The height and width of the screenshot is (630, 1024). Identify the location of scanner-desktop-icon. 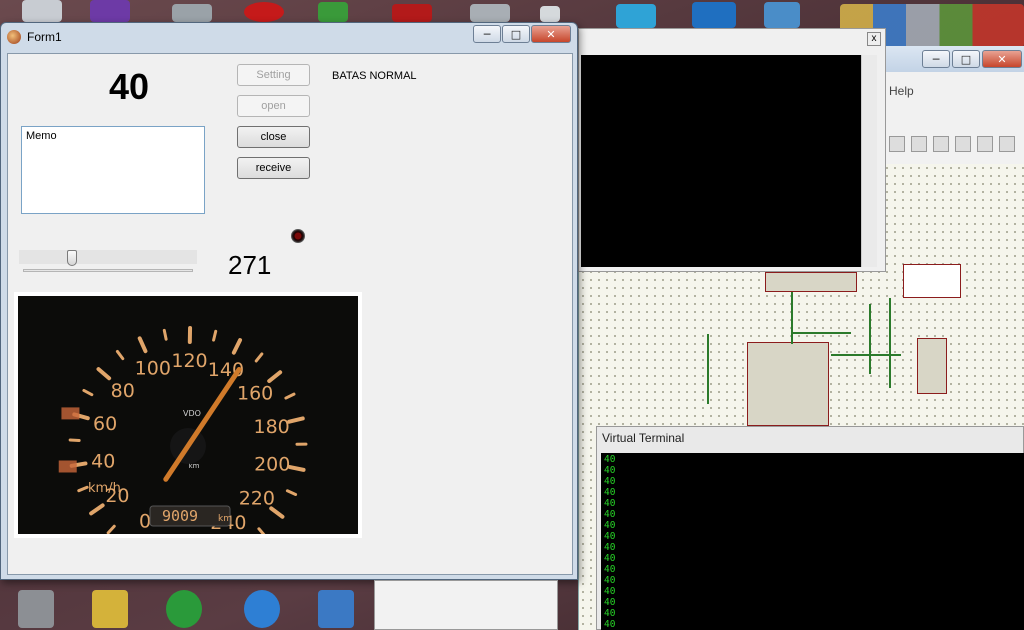
(490, 13).